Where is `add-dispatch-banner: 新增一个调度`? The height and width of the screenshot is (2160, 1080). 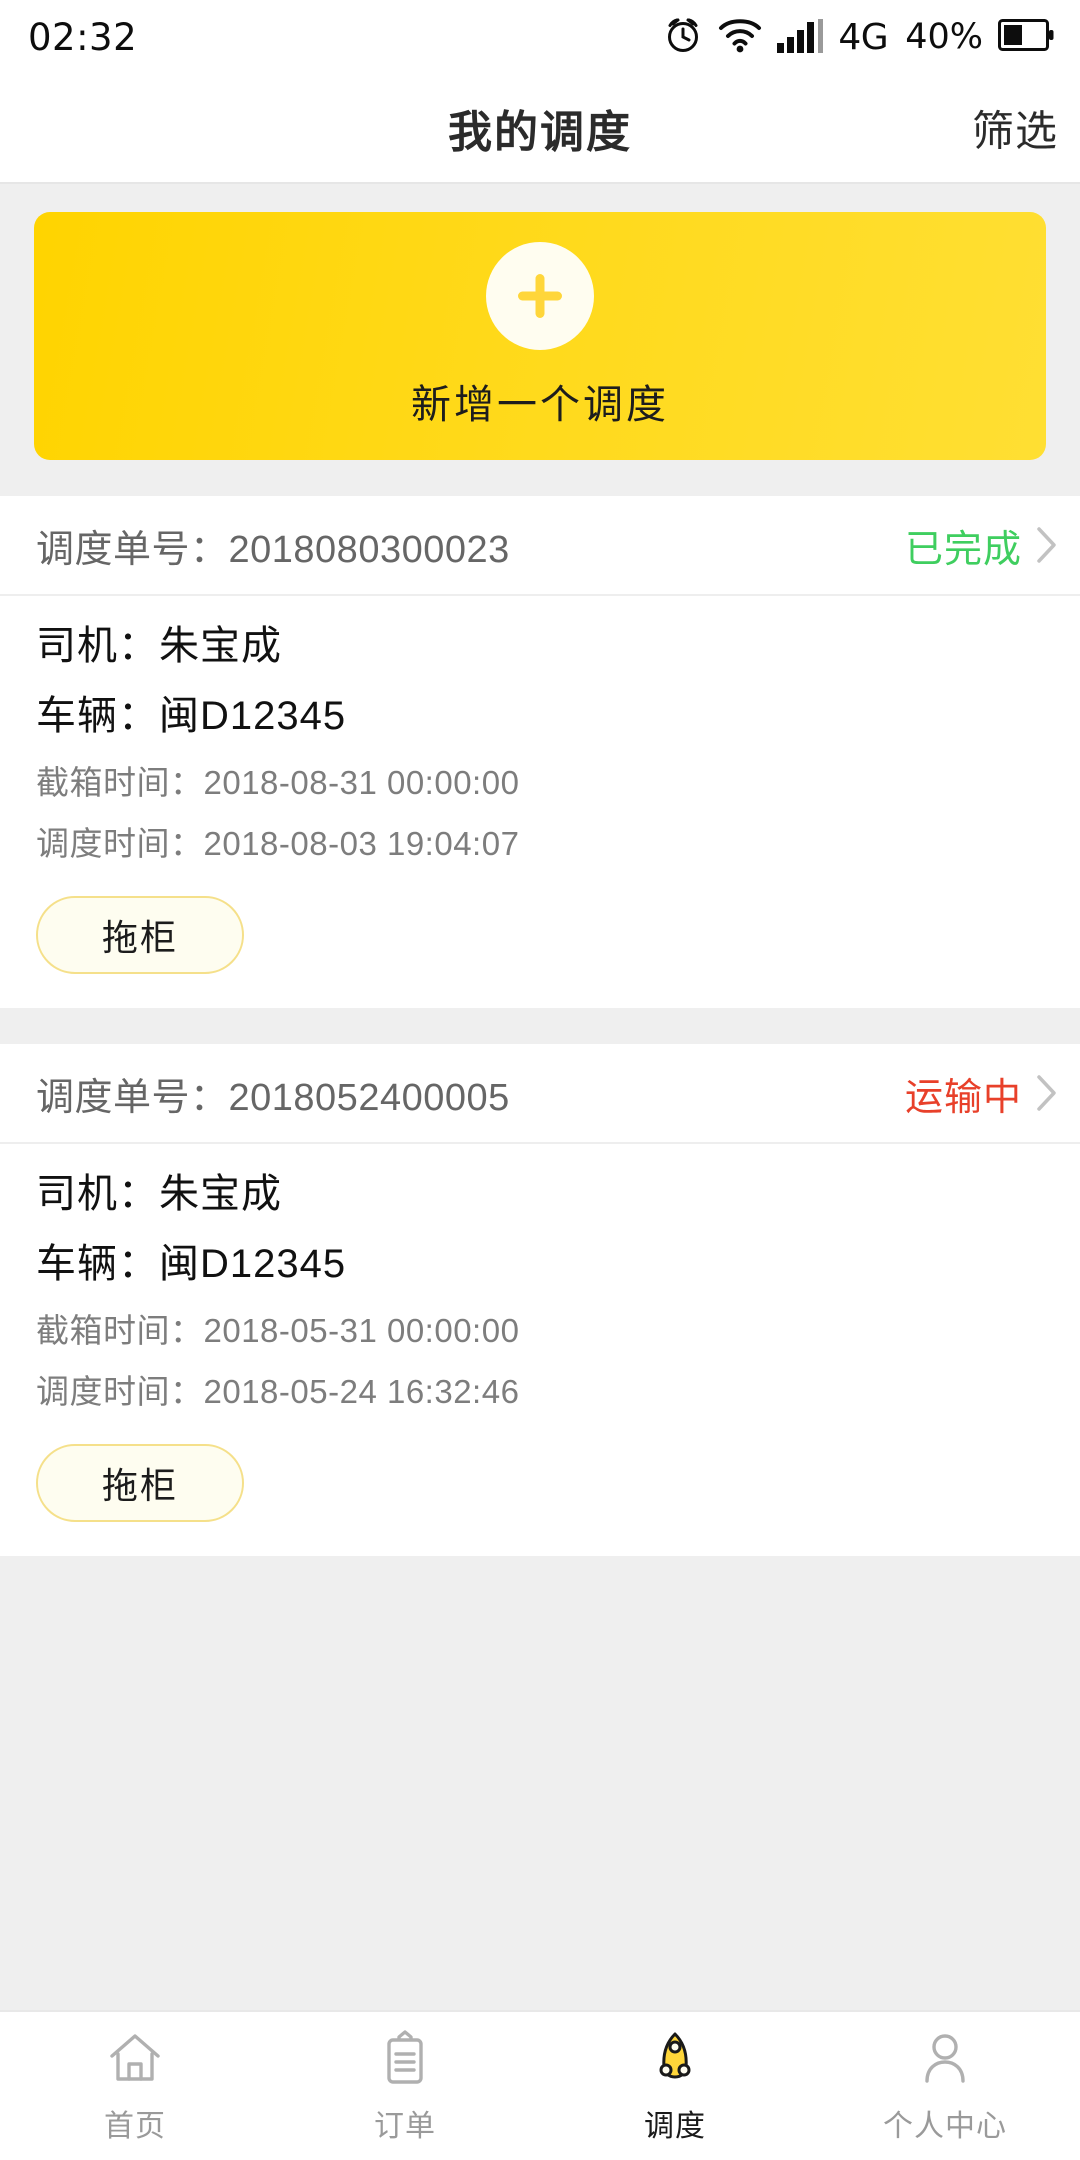
add-dispatch-banner: 新增一个调度 is located at coordinates (540, 336).